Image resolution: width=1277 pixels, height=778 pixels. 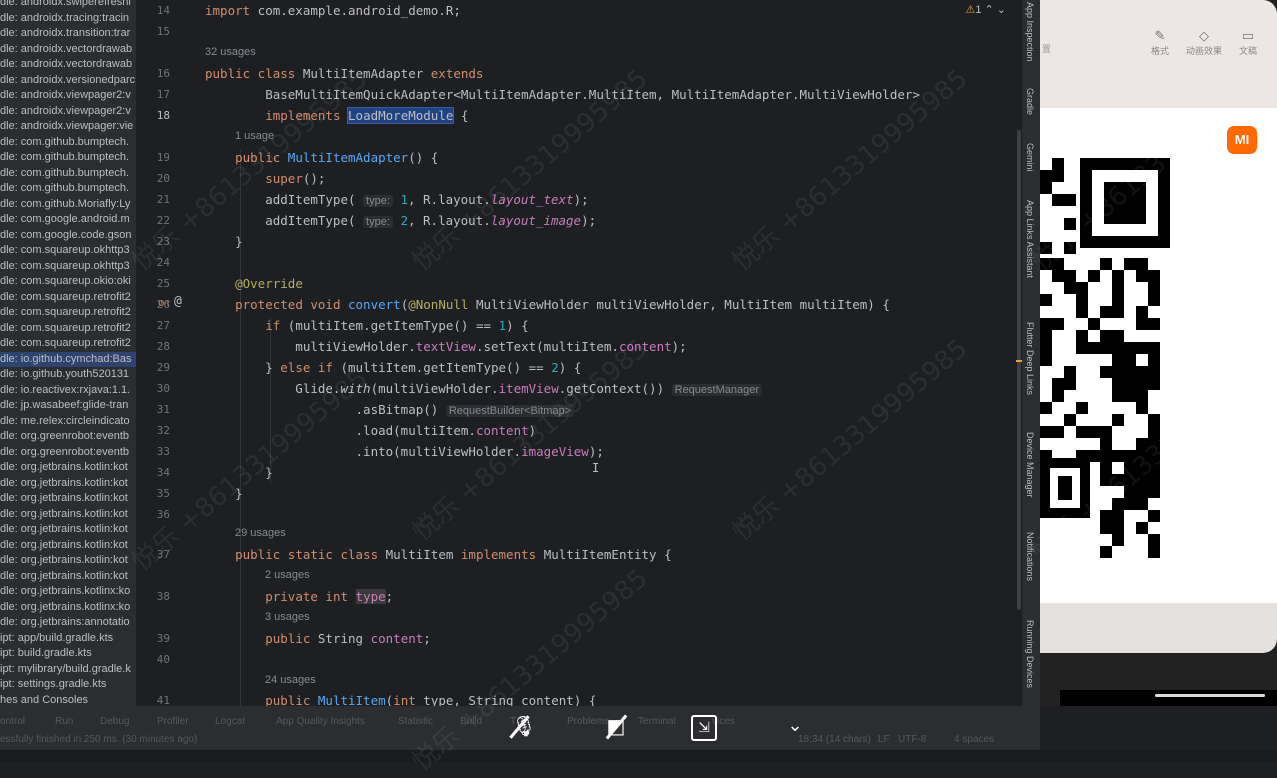 I want to click on file-encoding: UTF-8, so click(x=912, y=739).